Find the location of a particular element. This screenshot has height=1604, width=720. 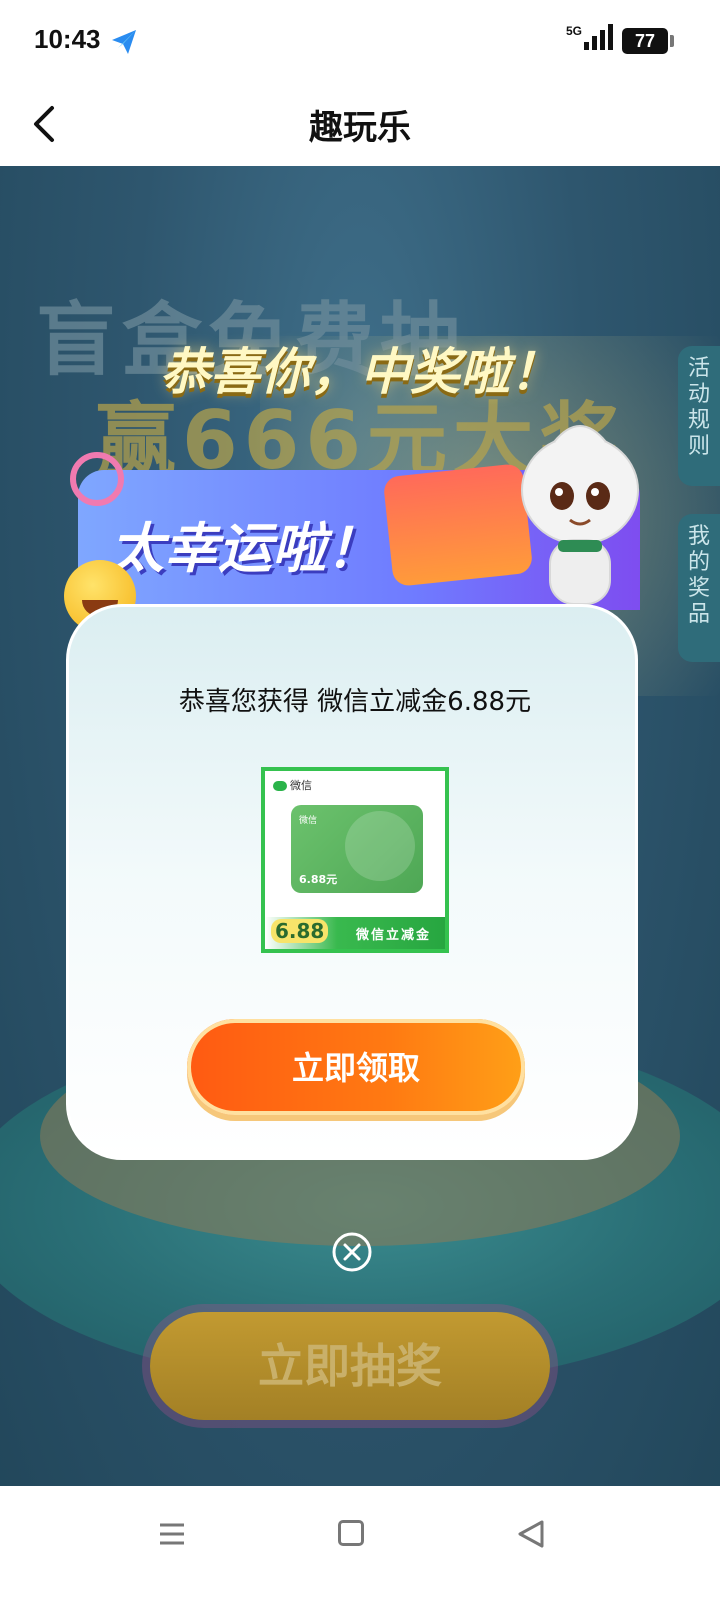

card-inner-amount: 6.88元 is located at coordinates (318, 879).